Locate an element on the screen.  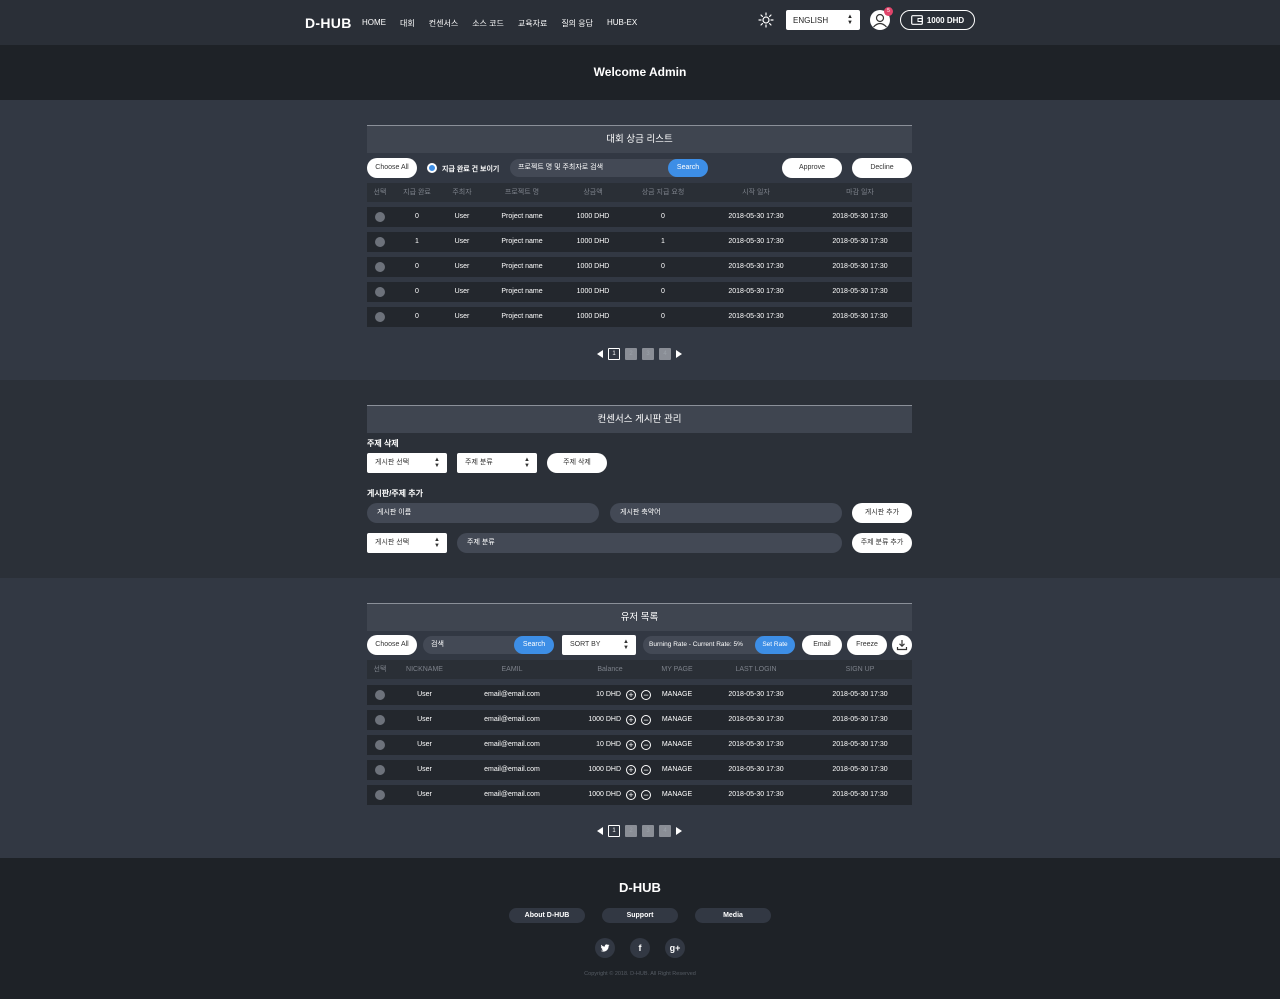
email-button: Email is located at coordinates (822, 645).